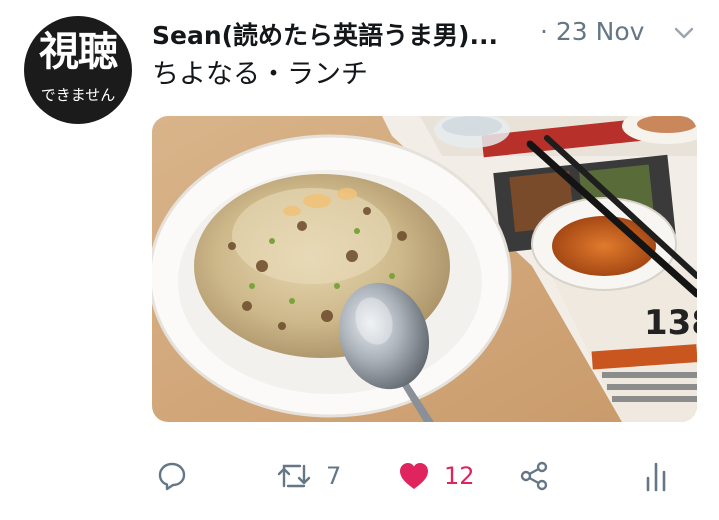  I want to click on retweet-action: 7, so click(308, 476).